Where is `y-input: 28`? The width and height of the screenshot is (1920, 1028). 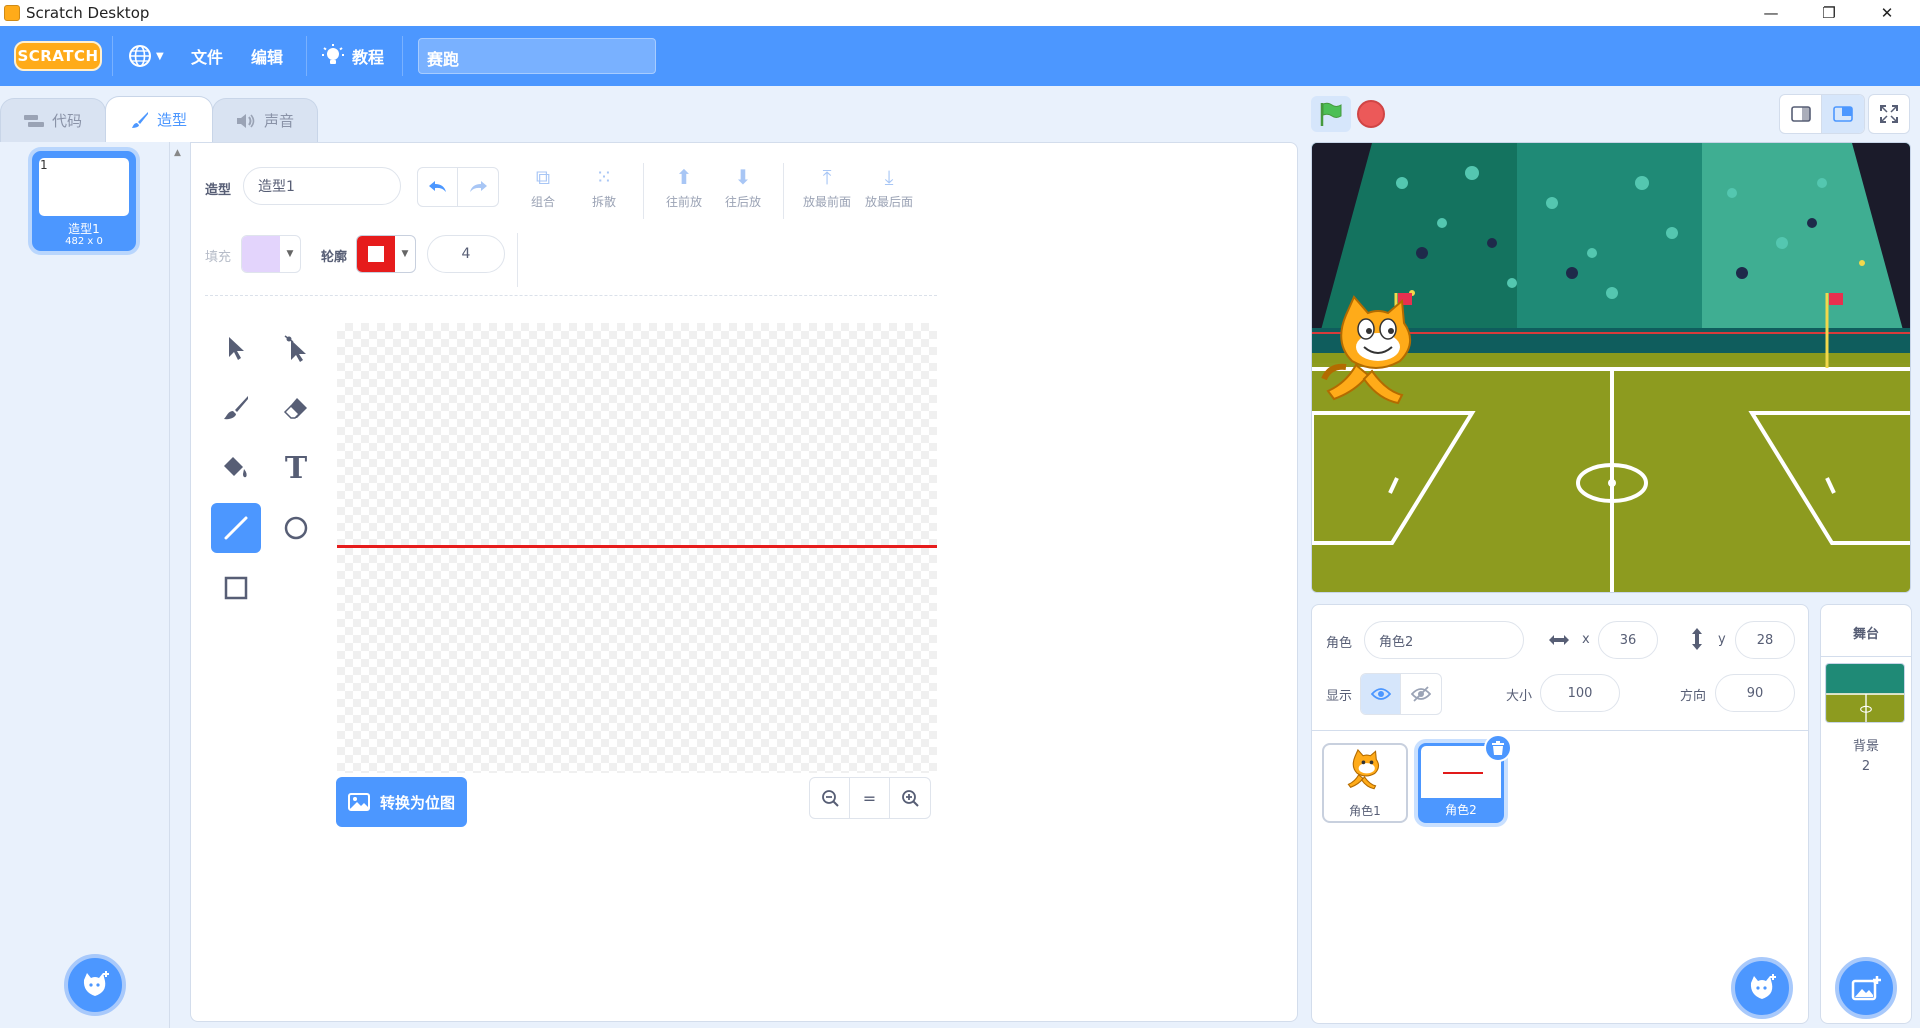
y-input: 28 is located at coordinates (1765, 640).